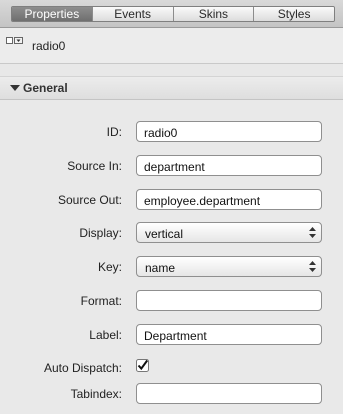 The width and height of the screenshot is (343, 414). I want to click on row-tabindex: Tabindex:, so click(171, 395).